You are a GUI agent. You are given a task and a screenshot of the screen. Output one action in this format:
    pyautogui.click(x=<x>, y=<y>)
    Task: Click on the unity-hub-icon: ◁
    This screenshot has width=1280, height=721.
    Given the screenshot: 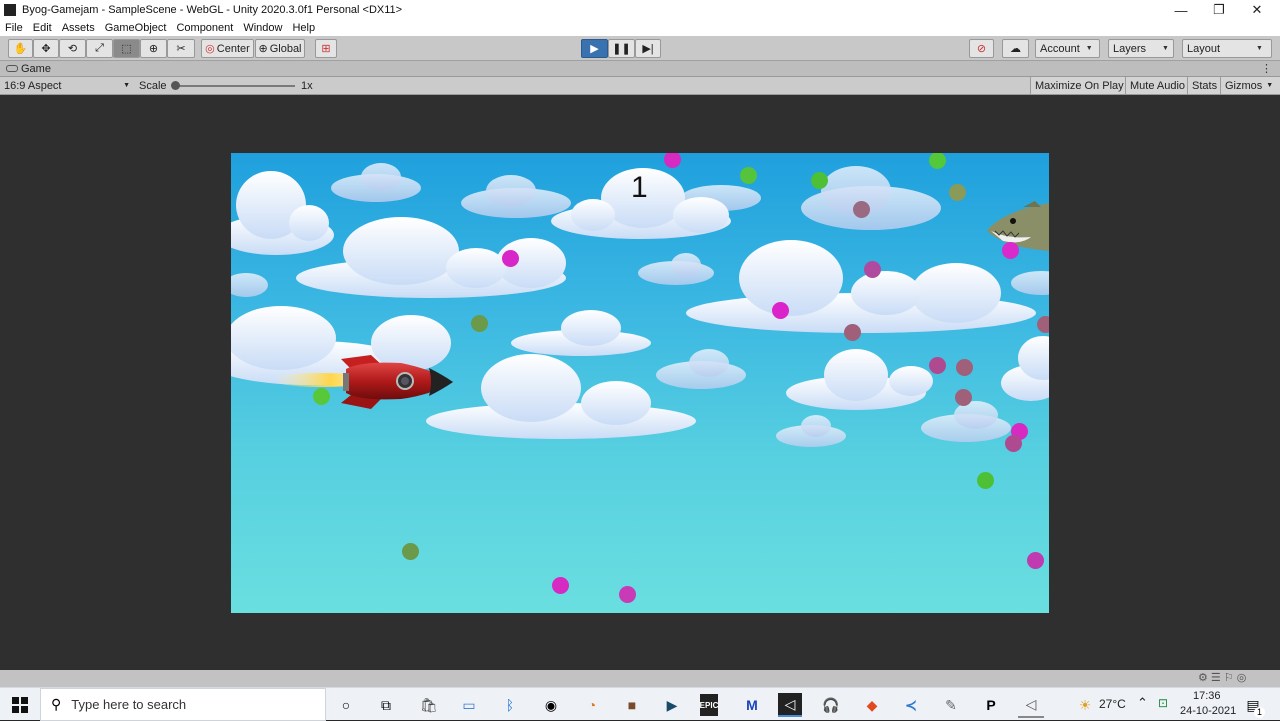 What is the action you would take?
    pyautogui.click(x=1031, y=705)
    